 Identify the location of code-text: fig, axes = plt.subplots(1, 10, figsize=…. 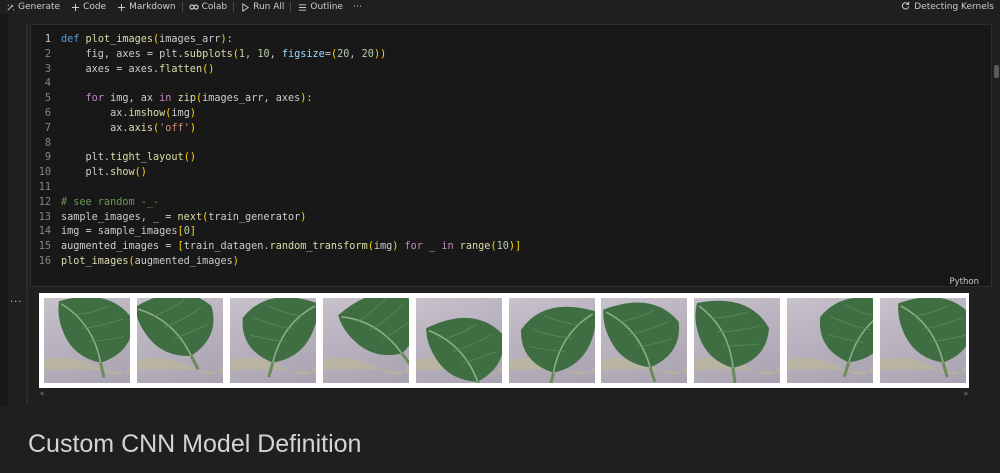
(224, 55).